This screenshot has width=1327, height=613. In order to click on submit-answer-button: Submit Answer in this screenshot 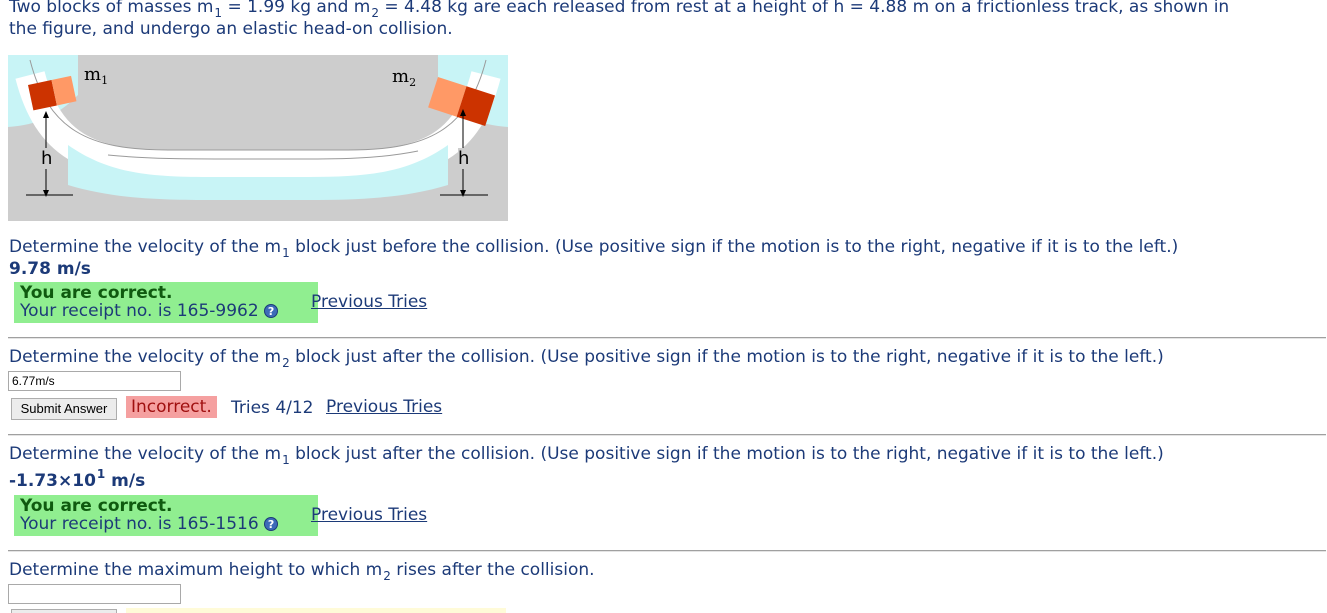, I will do `click(64, 409)`.